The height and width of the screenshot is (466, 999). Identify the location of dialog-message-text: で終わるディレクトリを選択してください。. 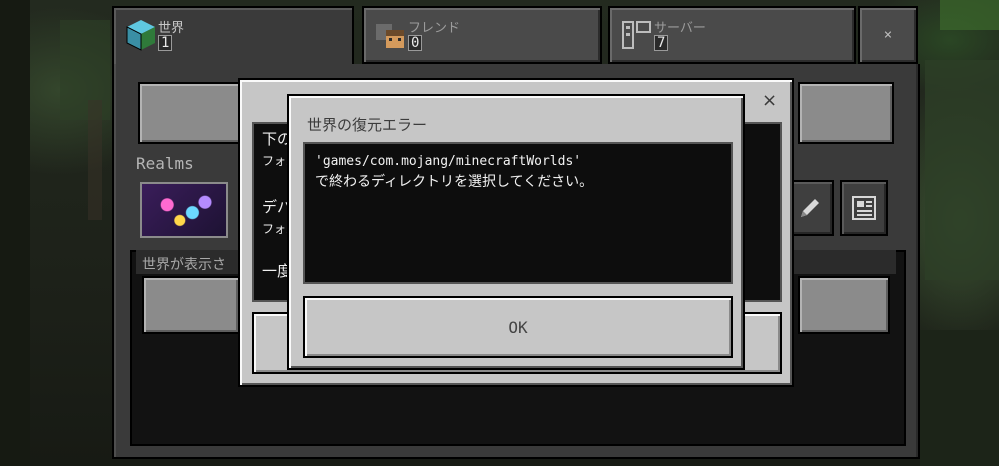
(454, 182).